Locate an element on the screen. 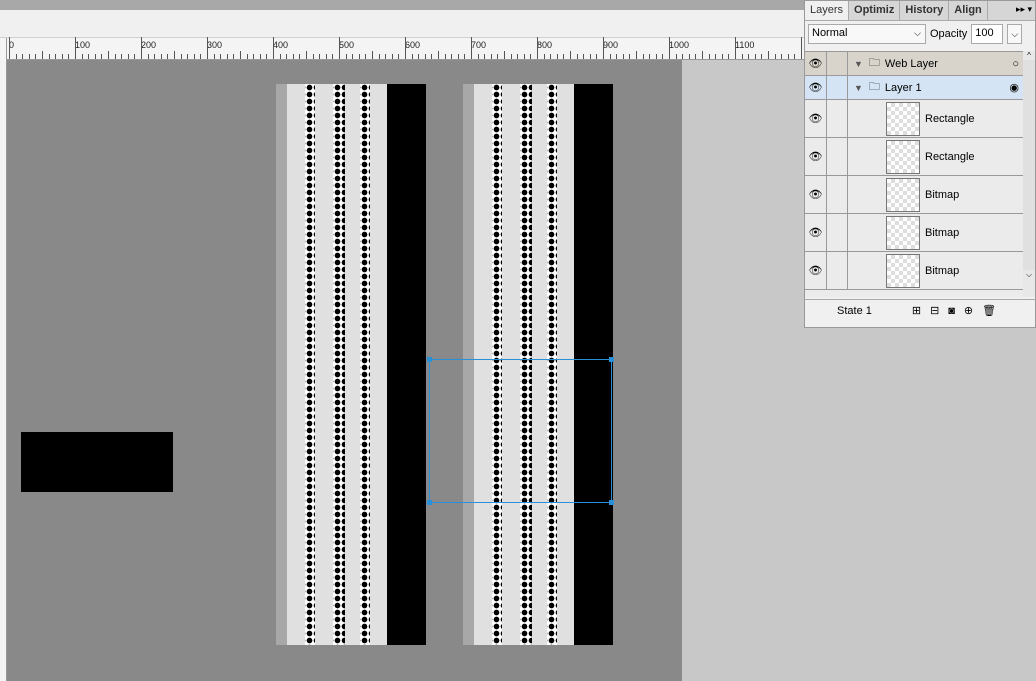 The width and height of the screenshot is (1036, 681). opacity-label: Opacity is located at coordinates (949, 34).